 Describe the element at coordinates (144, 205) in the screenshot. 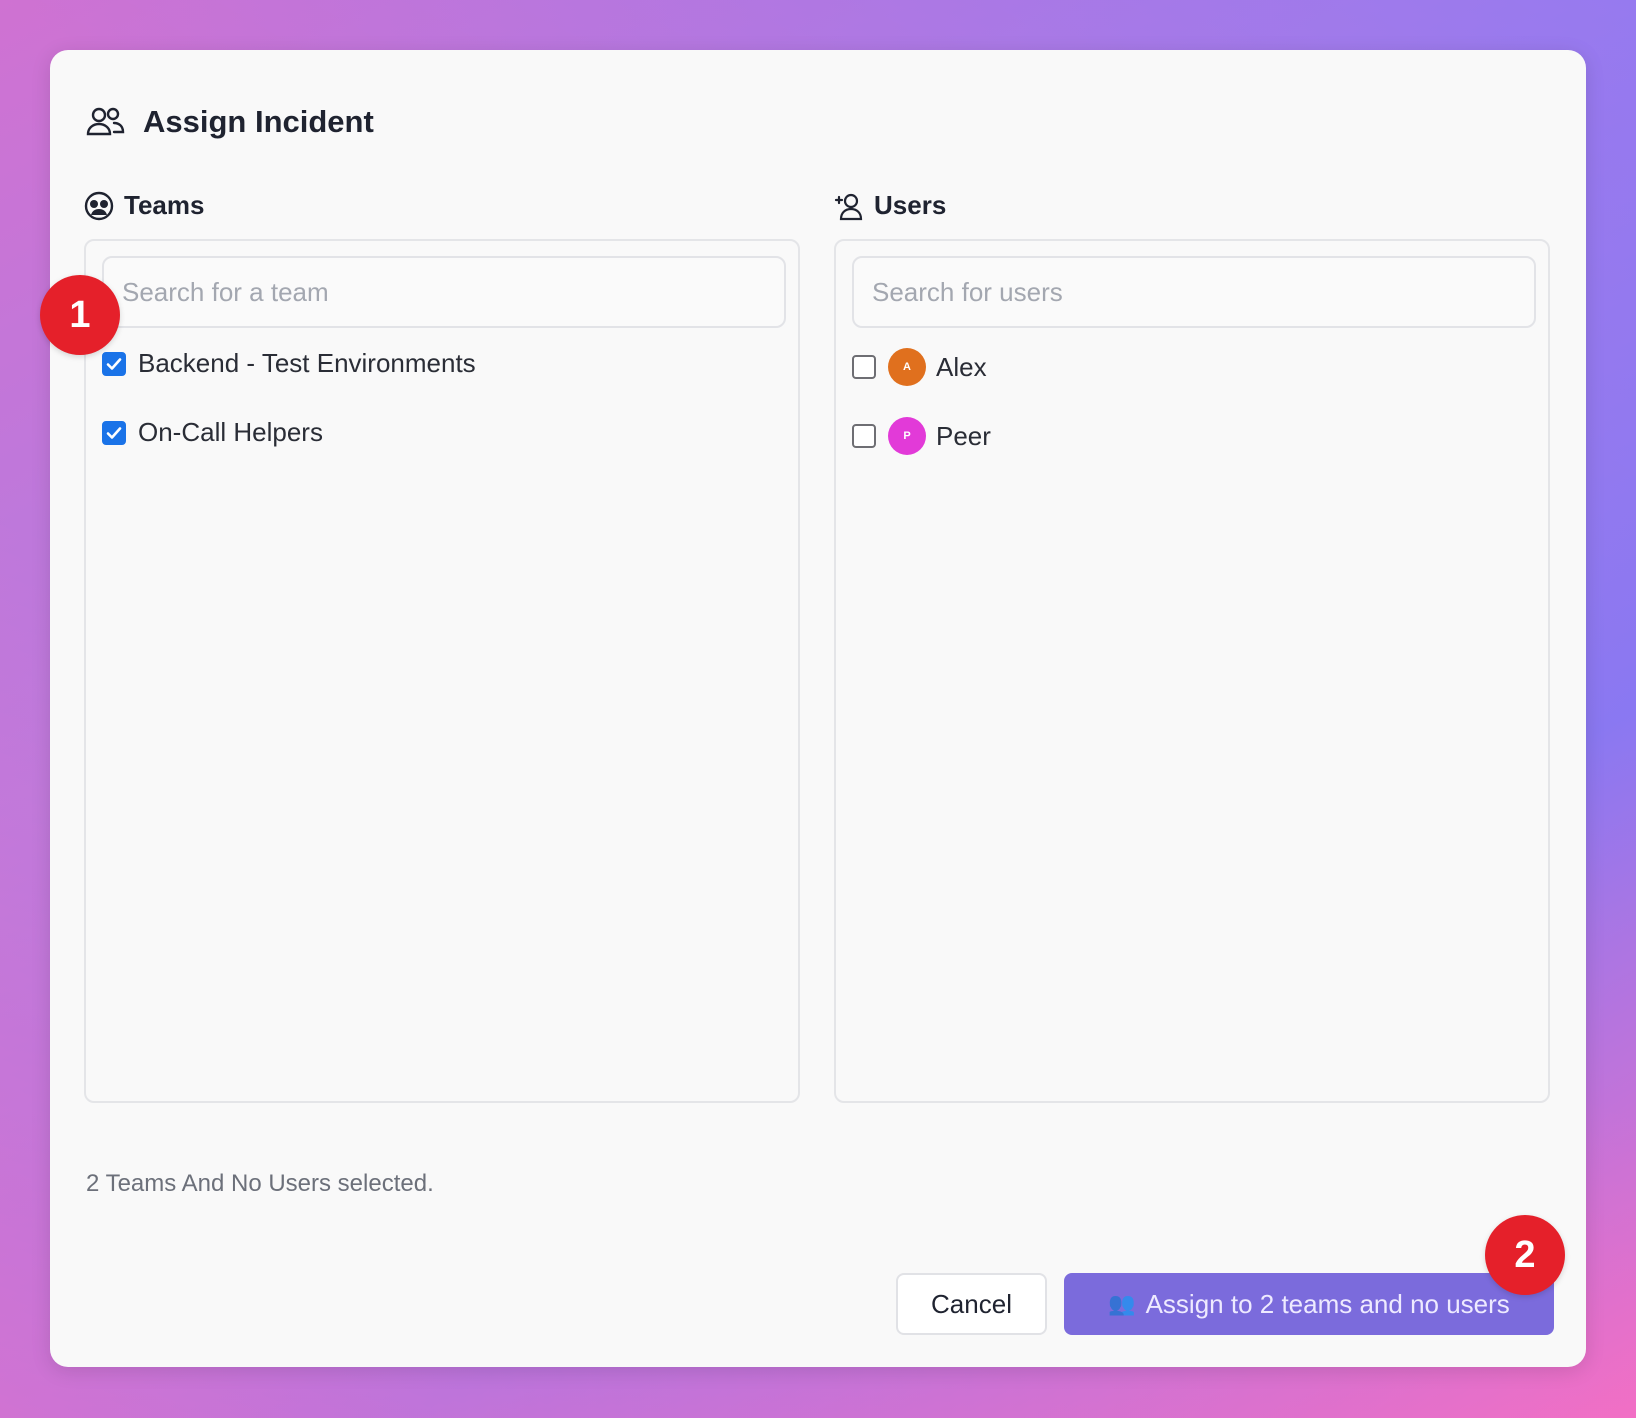

I see `teams-label: Teams` at that location.